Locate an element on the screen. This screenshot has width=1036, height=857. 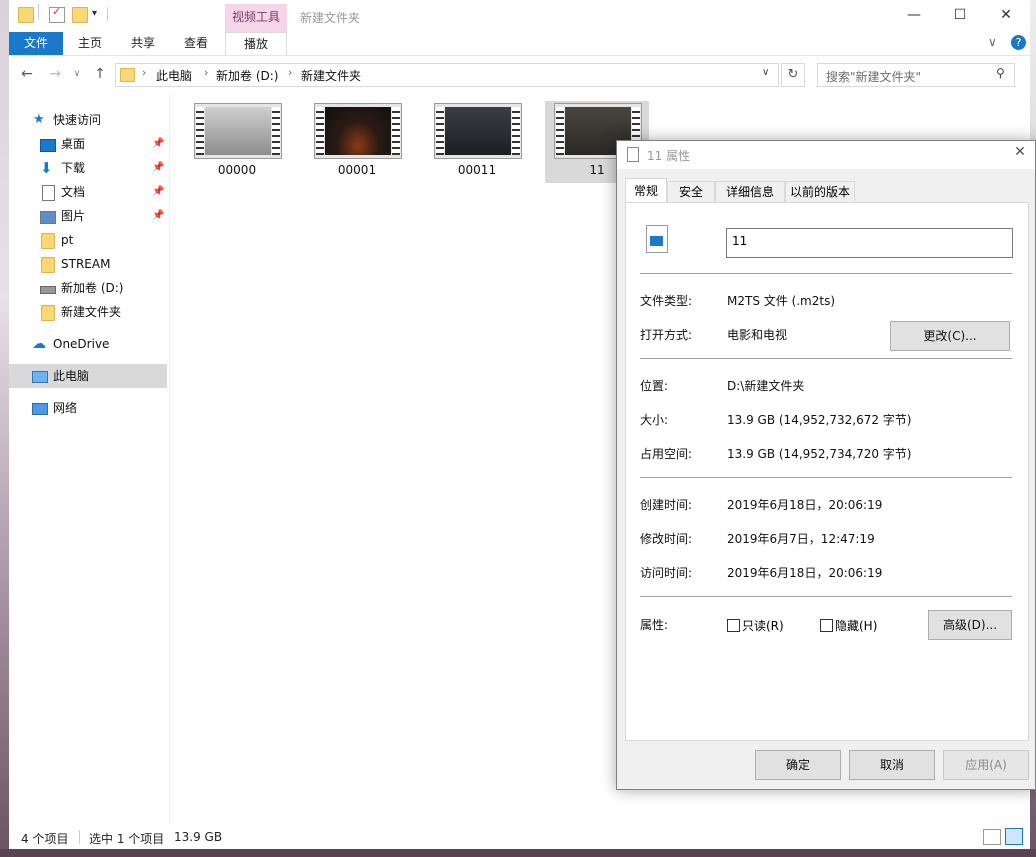
customize-quick-access-icon: ▾ is located at coordinates (94, 13).